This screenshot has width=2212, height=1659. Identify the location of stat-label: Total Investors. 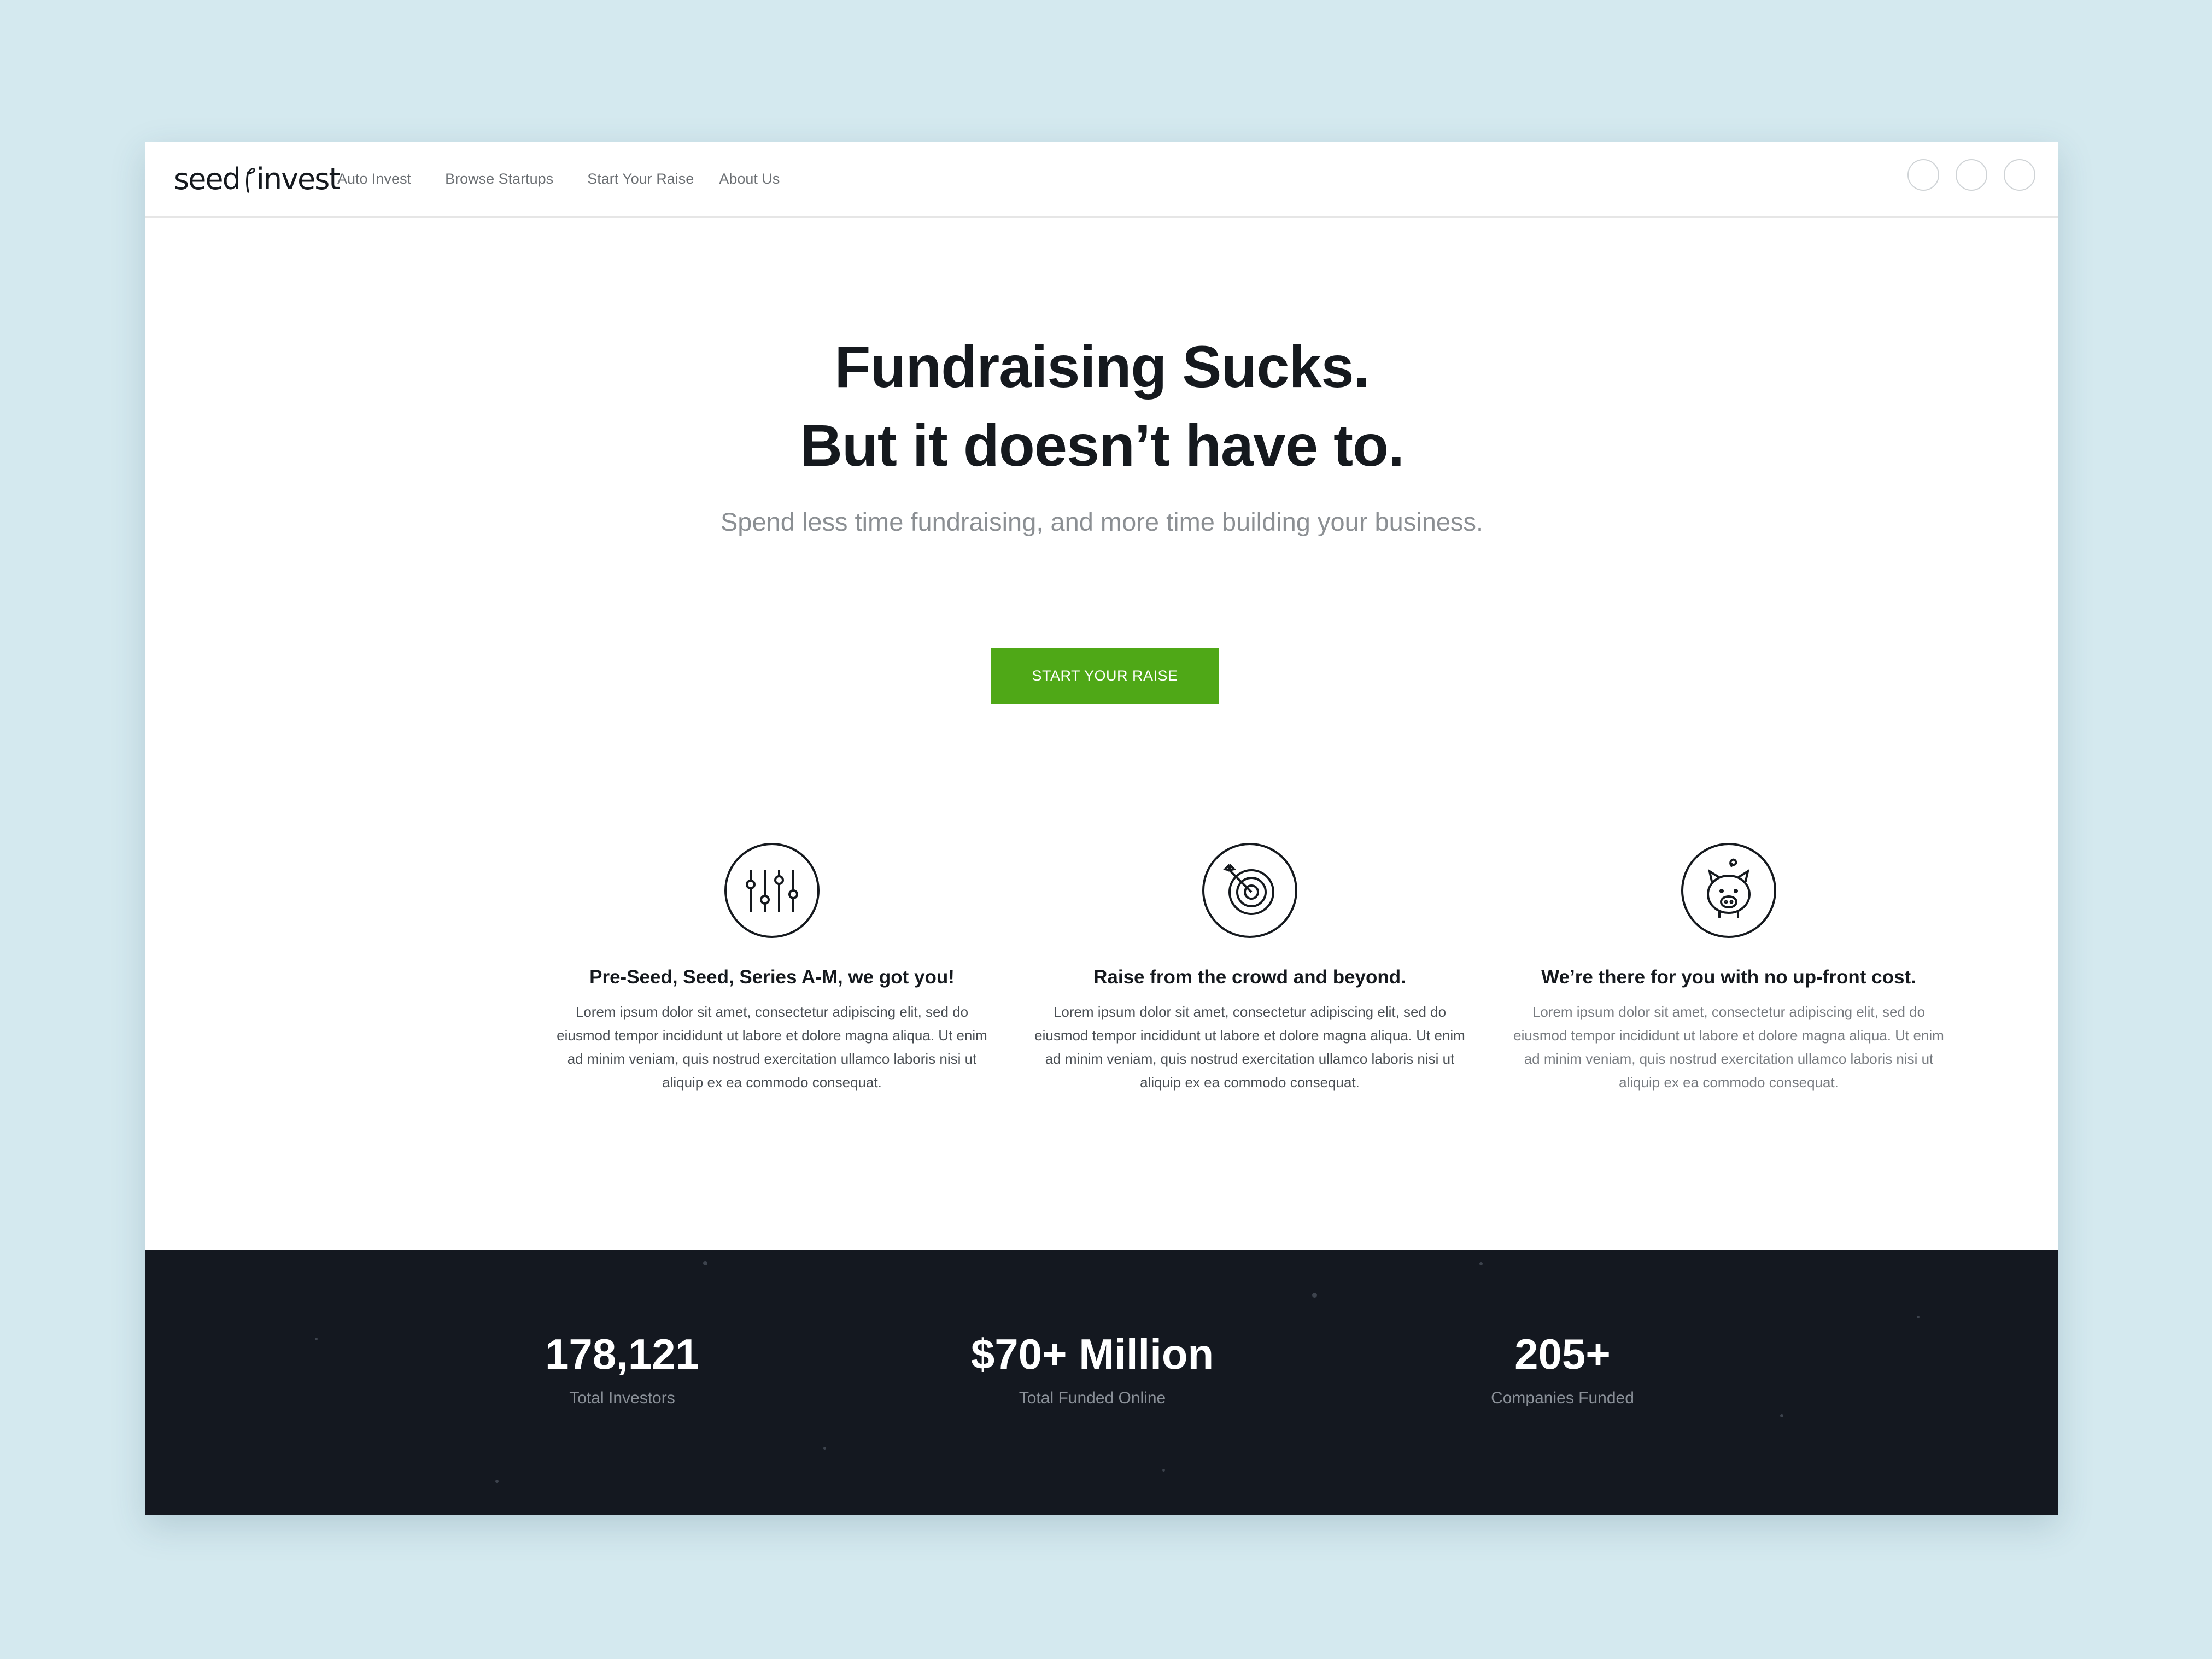
(622, 1398).